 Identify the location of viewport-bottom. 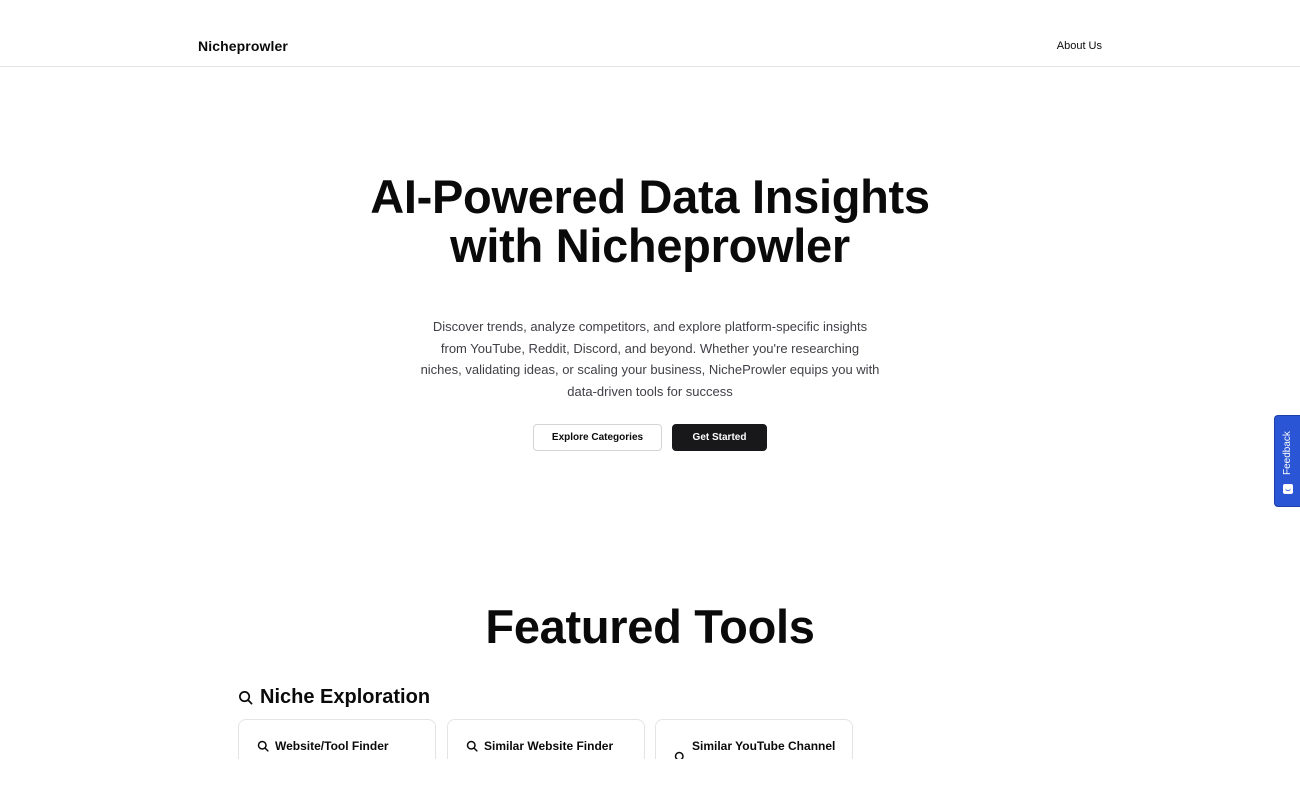
(650, 773).